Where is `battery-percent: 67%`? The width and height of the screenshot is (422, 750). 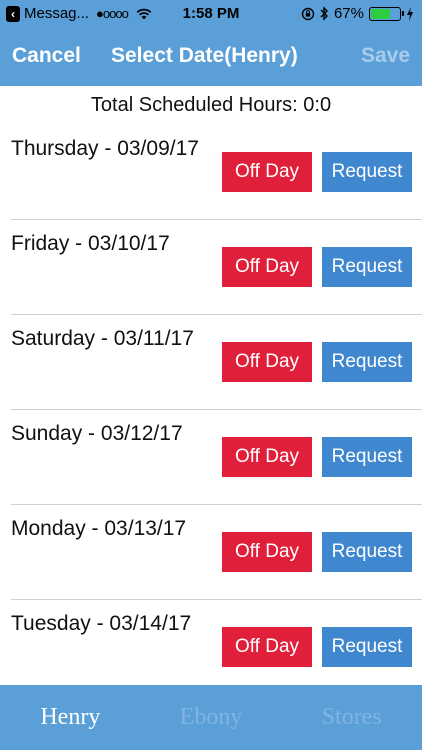 battery-percent: 67% is located at coordinates (348, 13).